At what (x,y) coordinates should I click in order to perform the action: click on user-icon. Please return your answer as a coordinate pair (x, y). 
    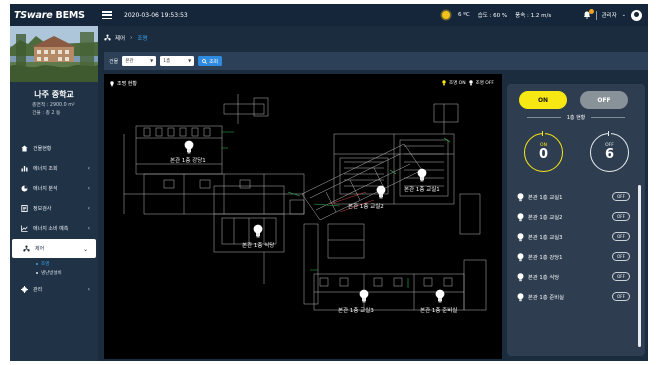
    Looking at the image, I should click on (636, 15).